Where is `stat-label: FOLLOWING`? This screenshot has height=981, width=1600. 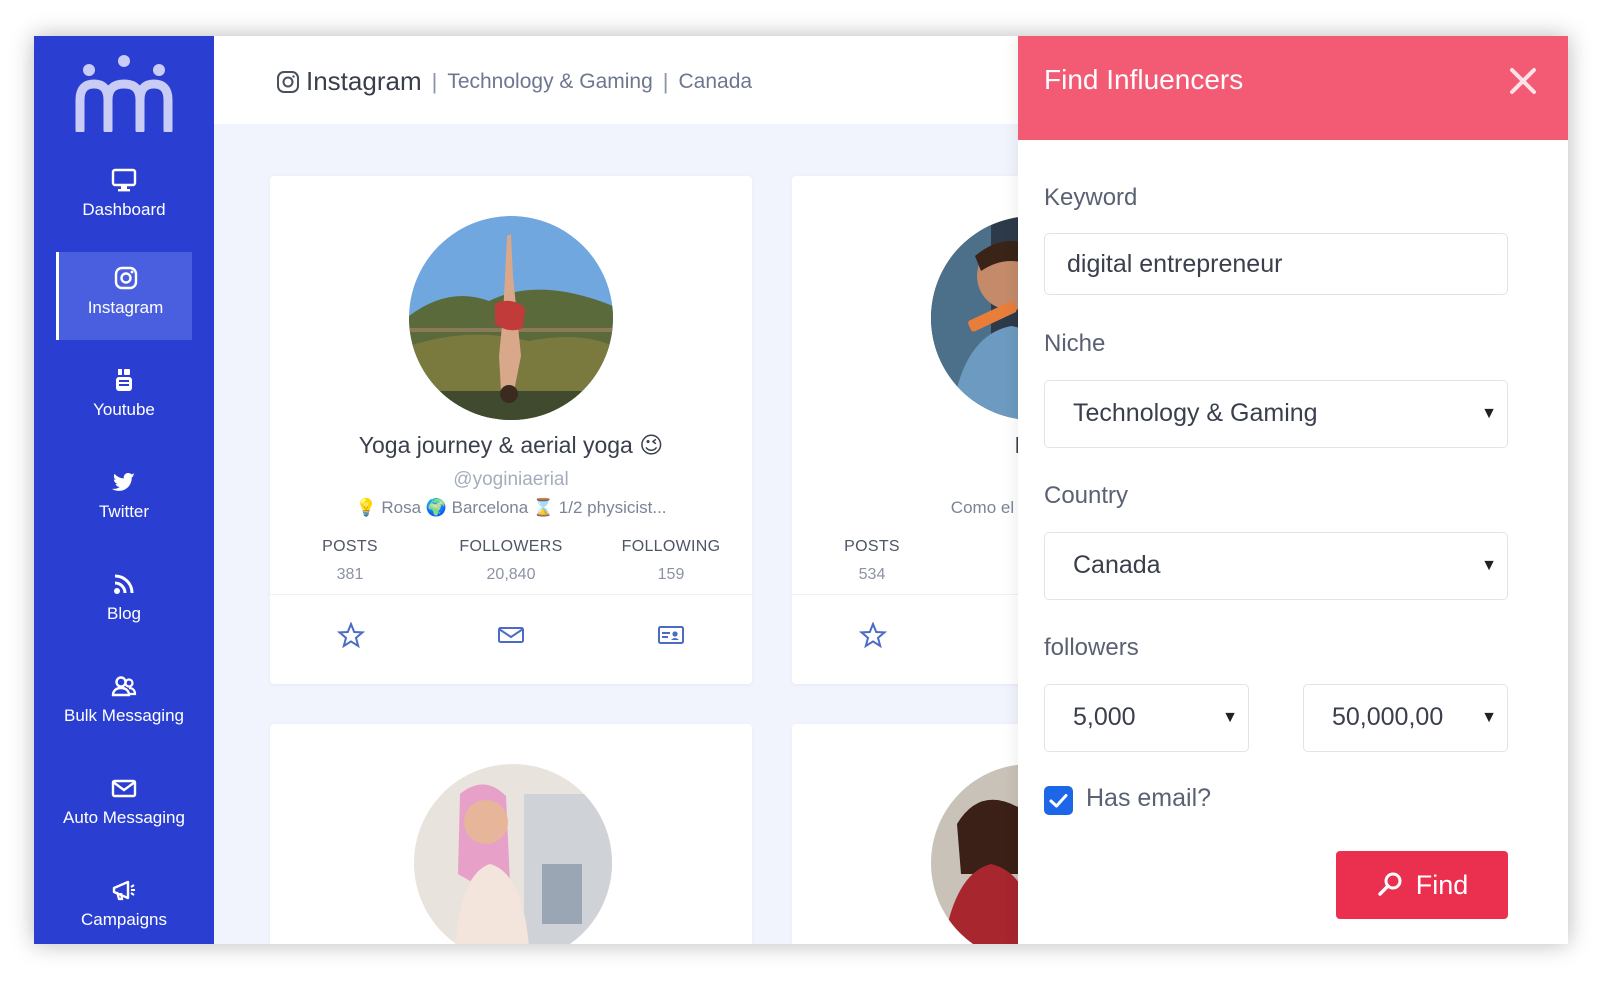 stat-label: FOLLOWING is located at coordinates (671, 546).